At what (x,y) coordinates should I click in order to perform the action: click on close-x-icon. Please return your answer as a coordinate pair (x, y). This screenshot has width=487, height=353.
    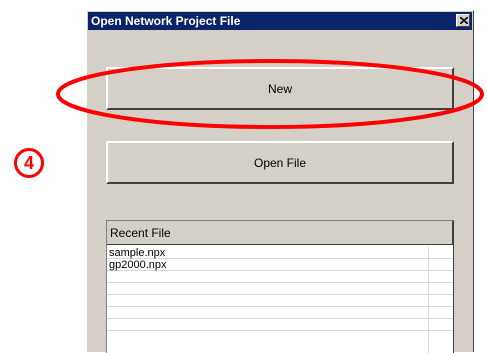
    Looking at the image, I should click on (464, 20).